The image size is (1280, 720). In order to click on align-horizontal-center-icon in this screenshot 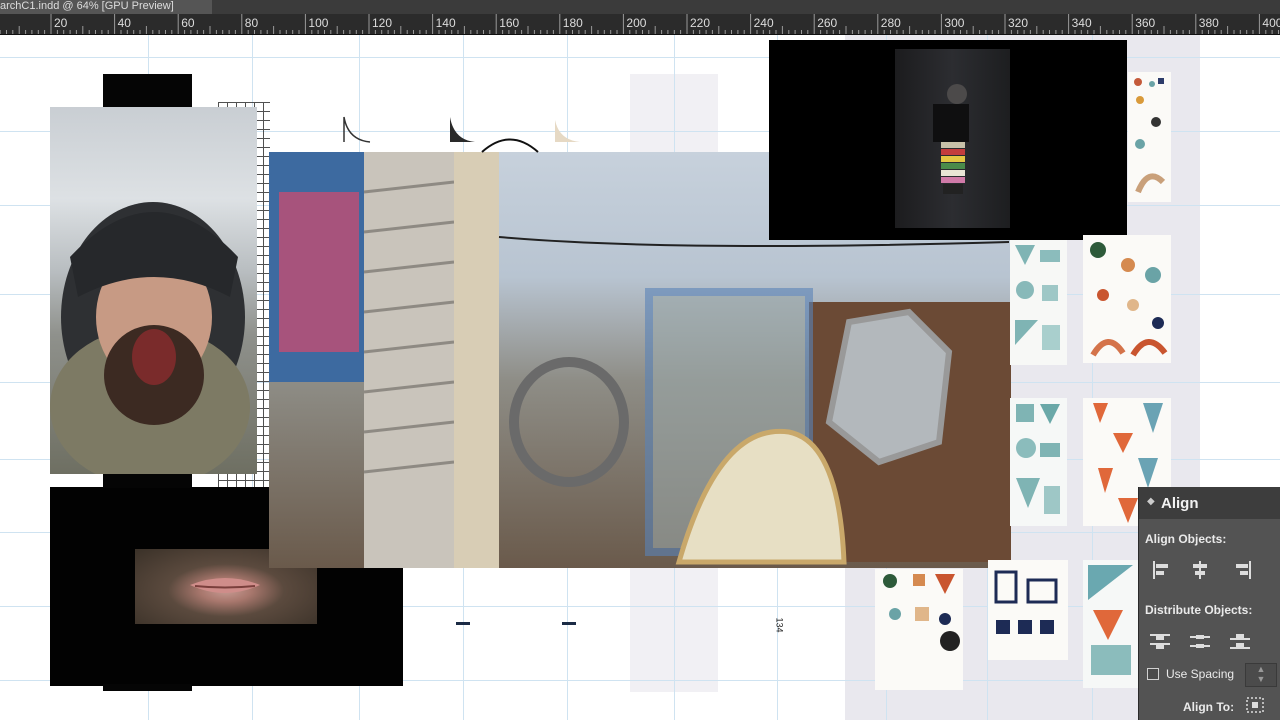, I will do `click(1200, 570)`.